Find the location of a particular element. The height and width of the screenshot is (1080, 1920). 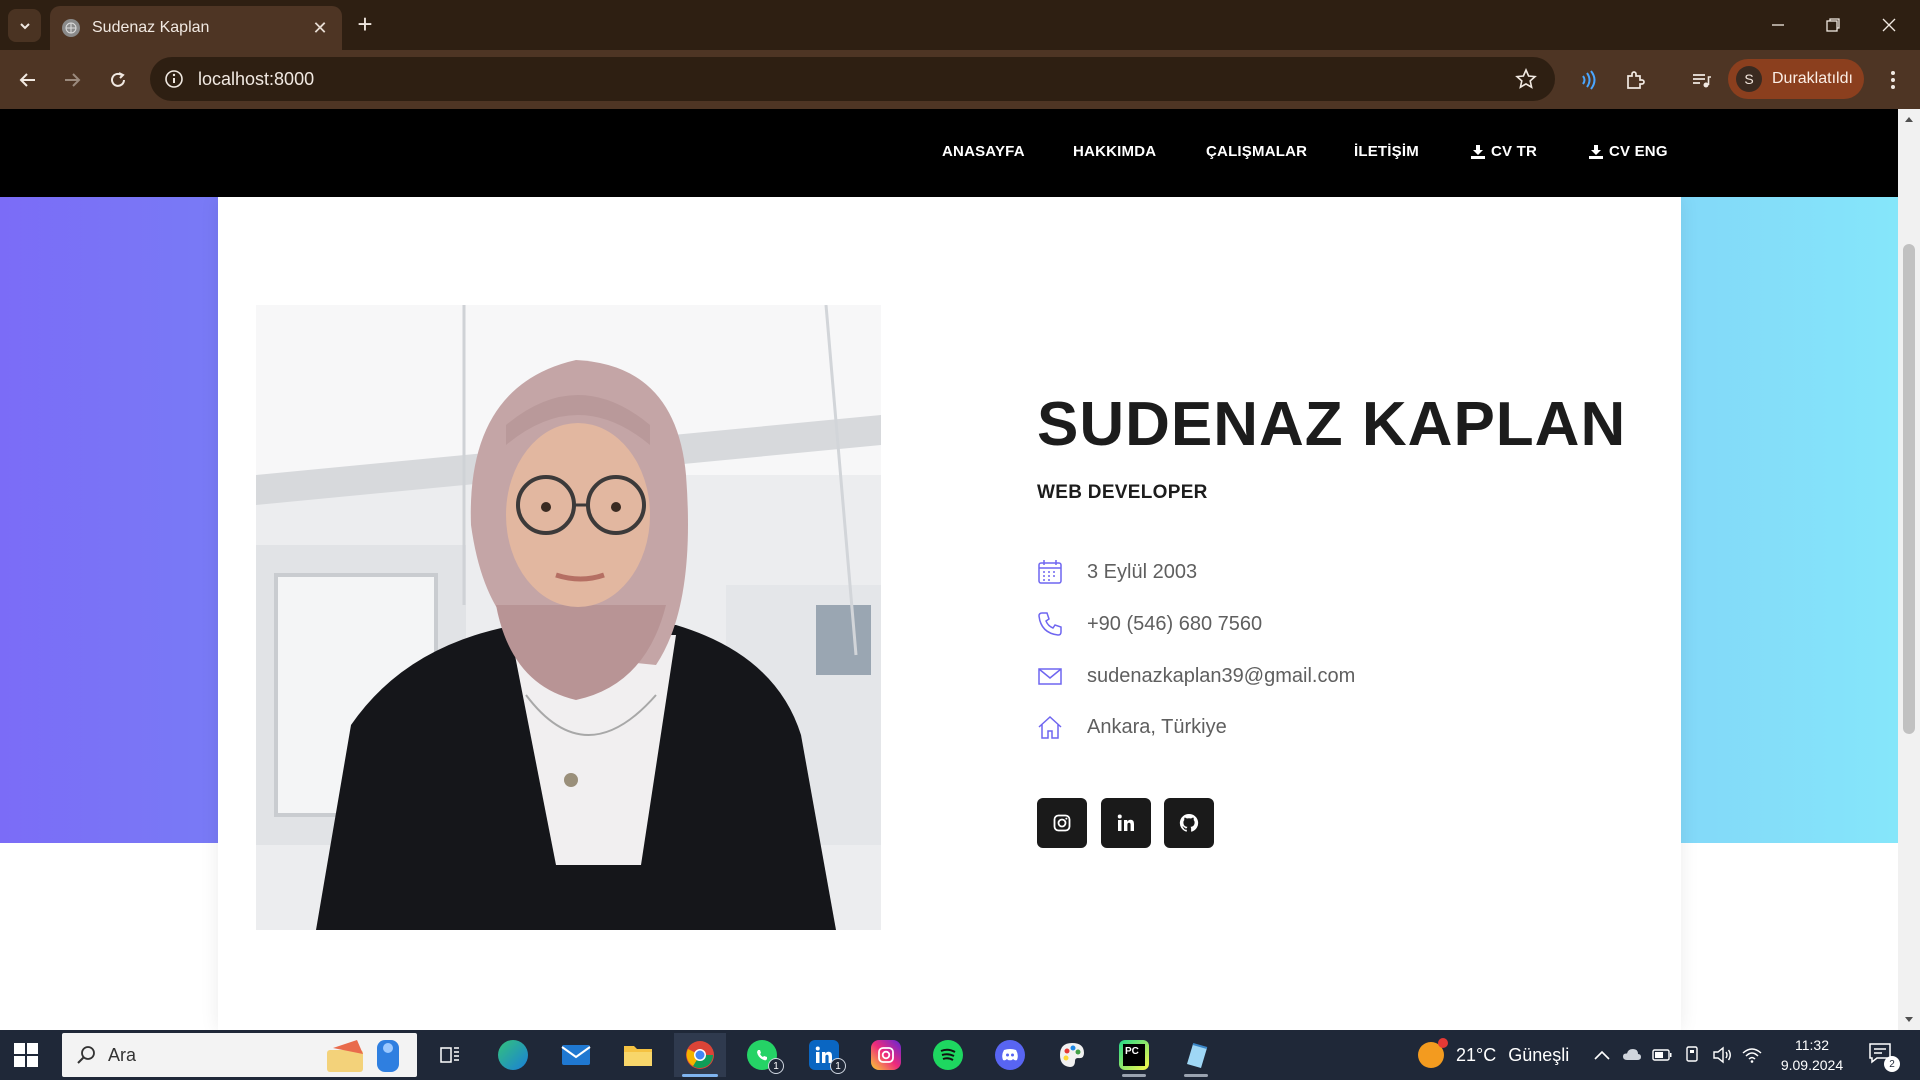

profile-role: WEB DEVELOPER is located at coordinates (1122, 492).